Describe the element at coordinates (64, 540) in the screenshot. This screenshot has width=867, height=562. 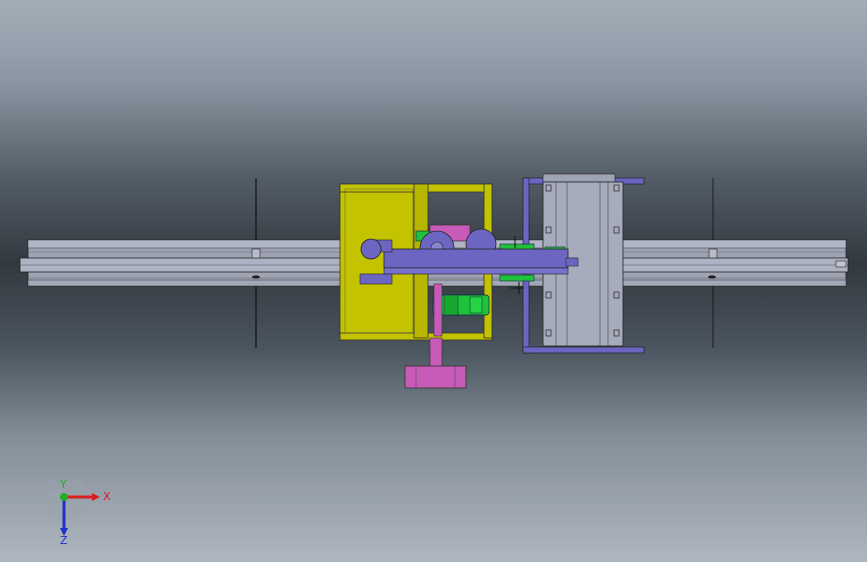
I see `z-axis-label: Z` at that location.